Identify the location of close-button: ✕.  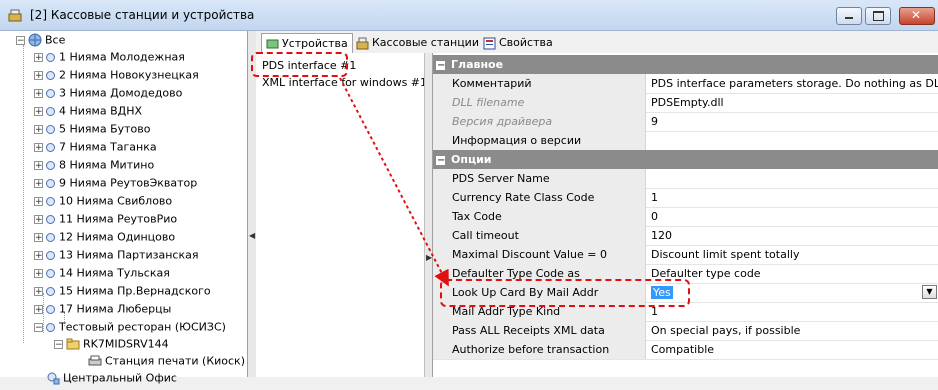
(917, 16).